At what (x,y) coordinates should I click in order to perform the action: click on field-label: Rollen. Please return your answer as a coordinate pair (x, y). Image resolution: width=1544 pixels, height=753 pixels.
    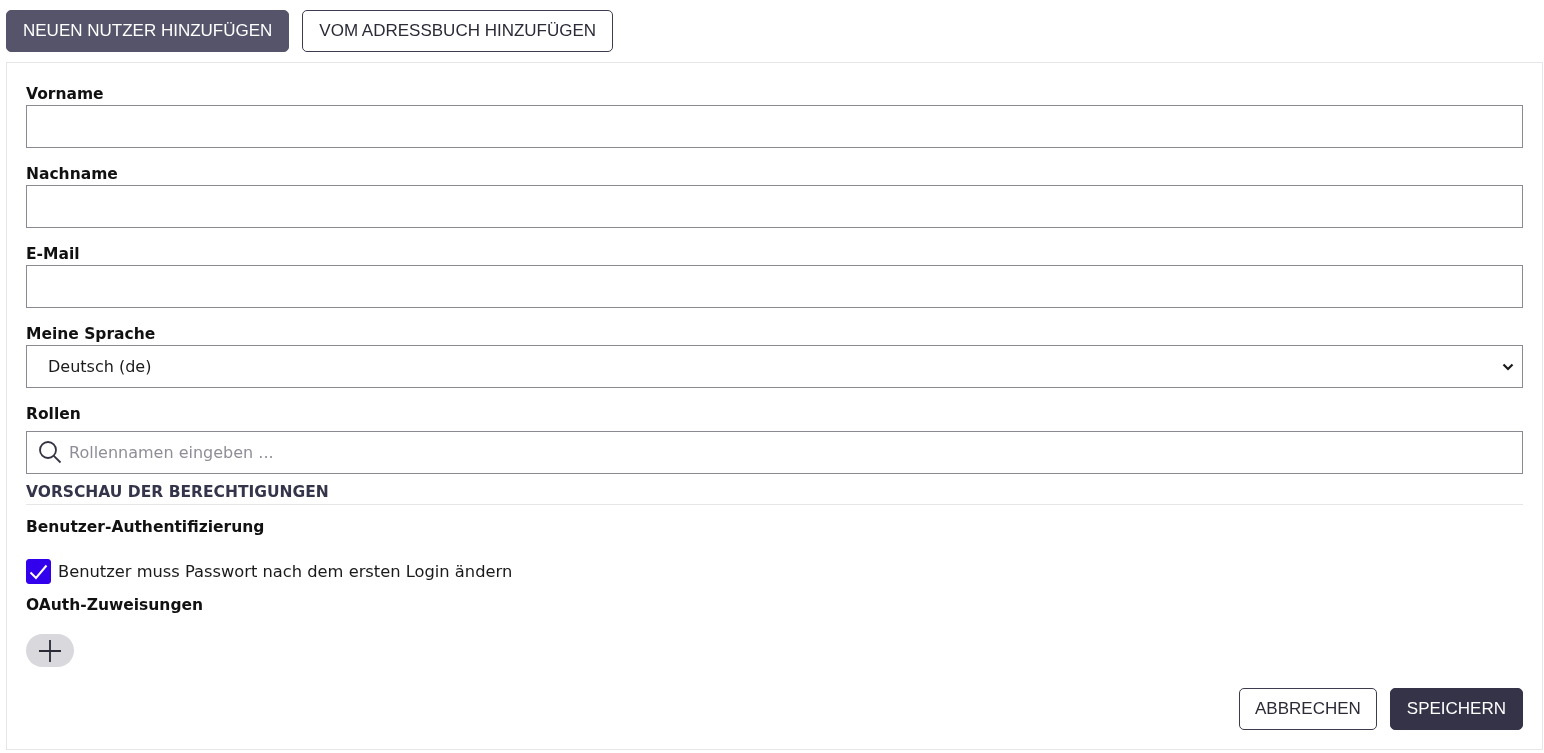
    Looking at the image, I should click on (54, 414).